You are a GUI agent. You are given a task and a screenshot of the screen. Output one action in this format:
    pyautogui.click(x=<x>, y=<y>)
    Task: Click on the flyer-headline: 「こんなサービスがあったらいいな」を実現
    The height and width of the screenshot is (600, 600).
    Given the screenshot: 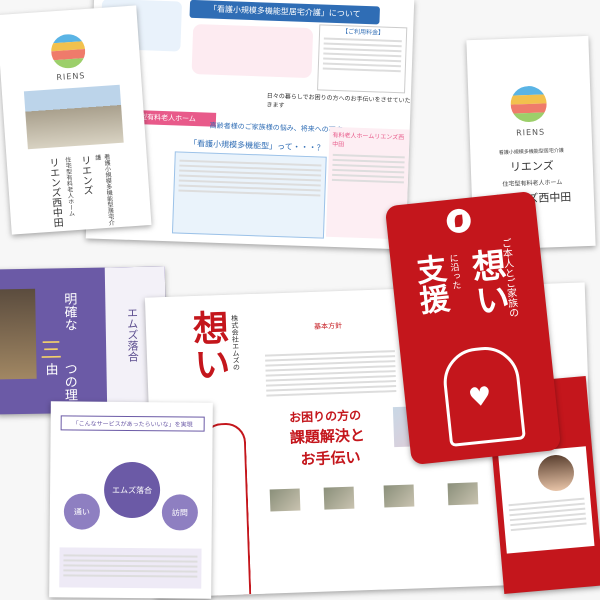 What is the action you would take?
    pyautogui.click(x=132, y=423)
    